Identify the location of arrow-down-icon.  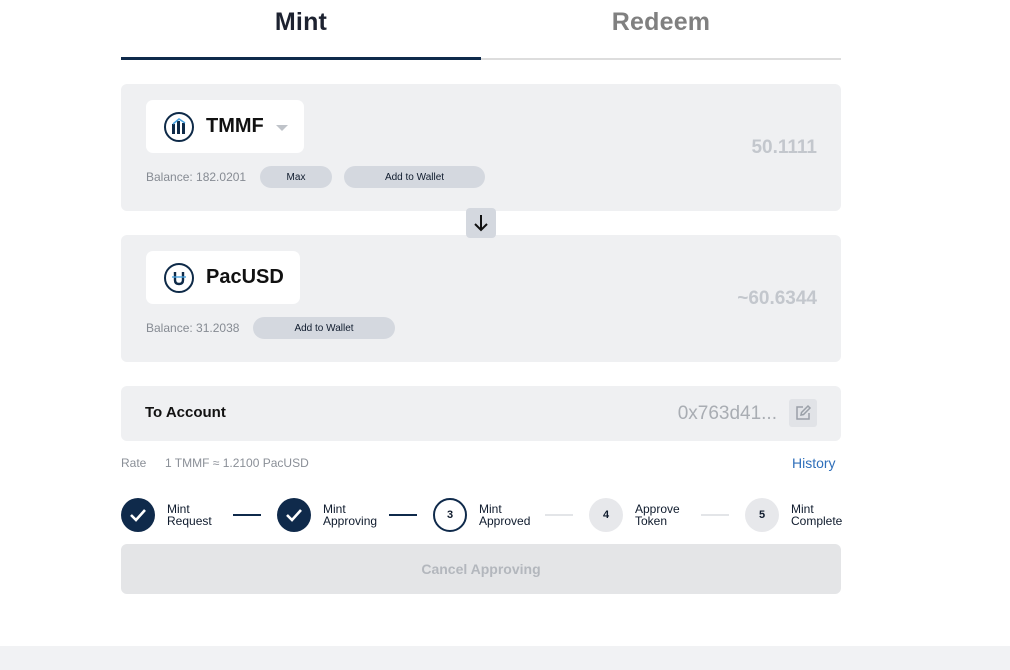
(481, 223).